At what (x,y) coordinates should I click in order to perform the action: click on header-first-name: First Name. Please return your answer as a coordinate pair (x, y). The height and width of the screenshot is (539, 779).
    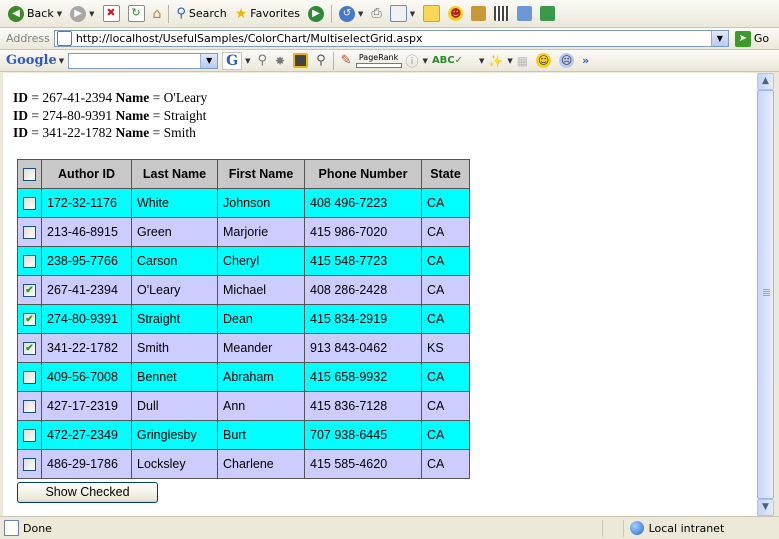
    Looking at the image, I should click on (261, 174).